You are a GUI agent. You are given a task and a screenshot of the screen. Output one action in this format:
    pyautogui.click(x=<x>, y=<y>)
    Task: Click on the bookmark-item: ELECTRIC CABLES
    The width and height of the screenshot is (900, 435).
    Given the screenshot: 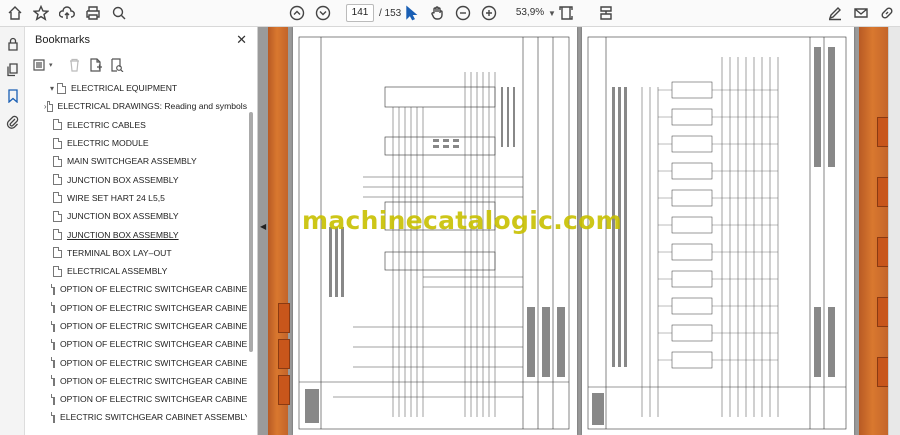 What is the action you would take?
    pyautogui.click(x=136, y=125)
    